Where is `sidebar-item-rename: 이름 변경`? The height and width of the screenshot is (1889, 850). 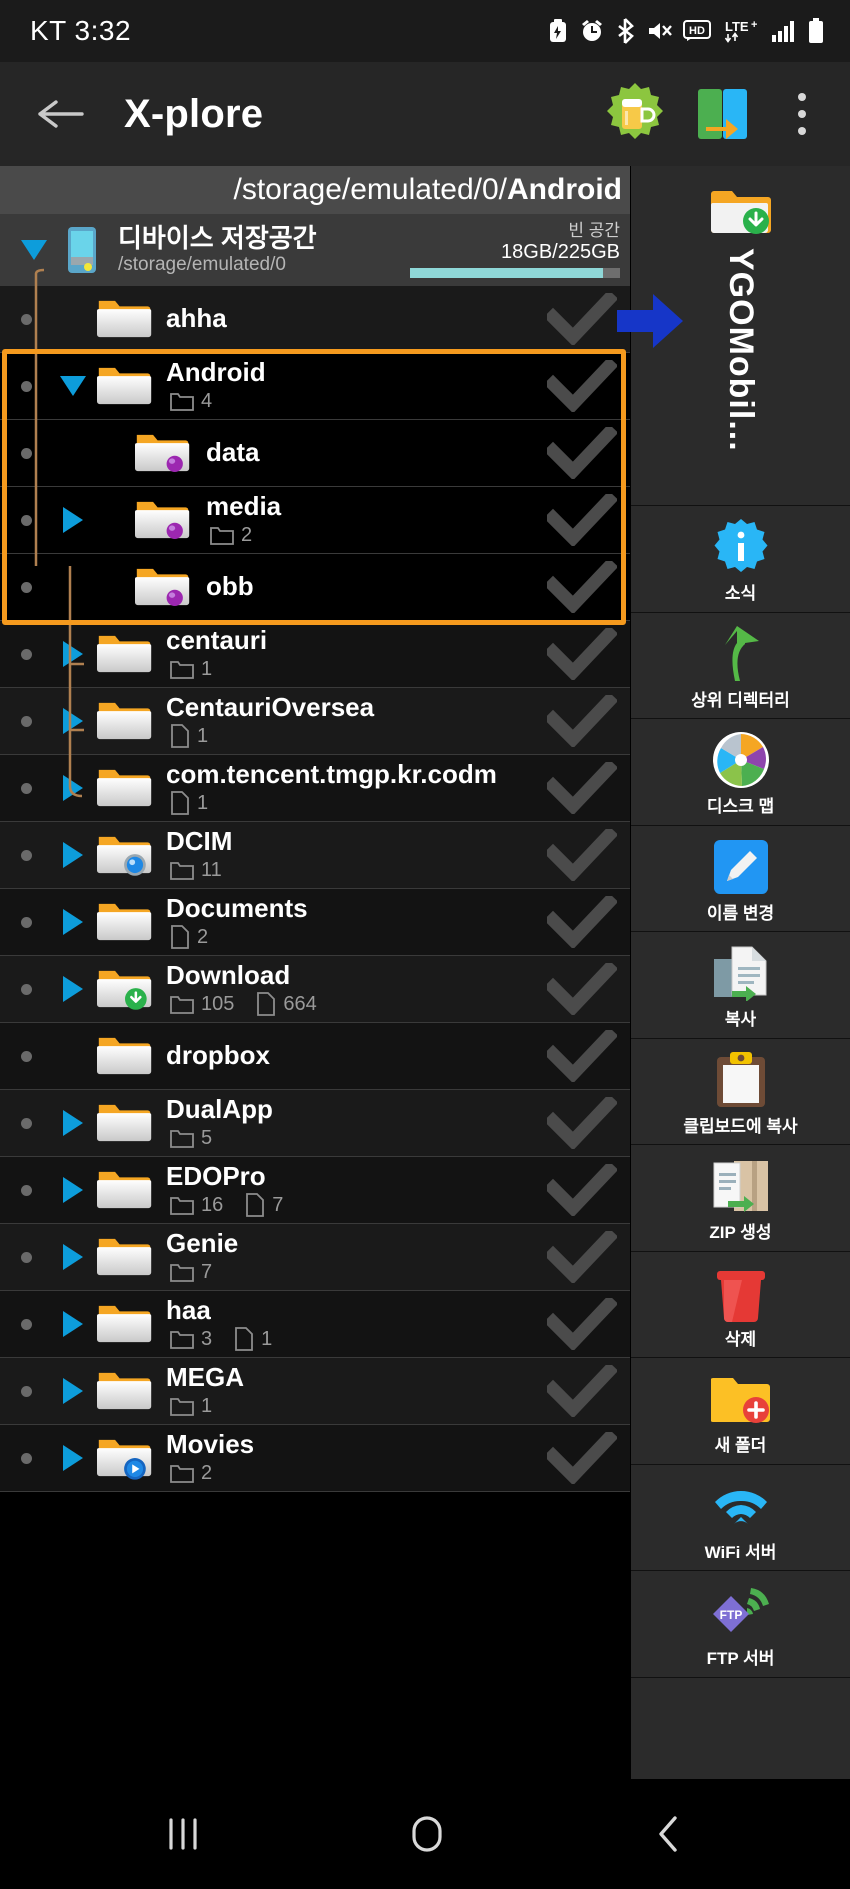
sidebar-item-rename: 이름 변경 is located at coordinates (740, 879).